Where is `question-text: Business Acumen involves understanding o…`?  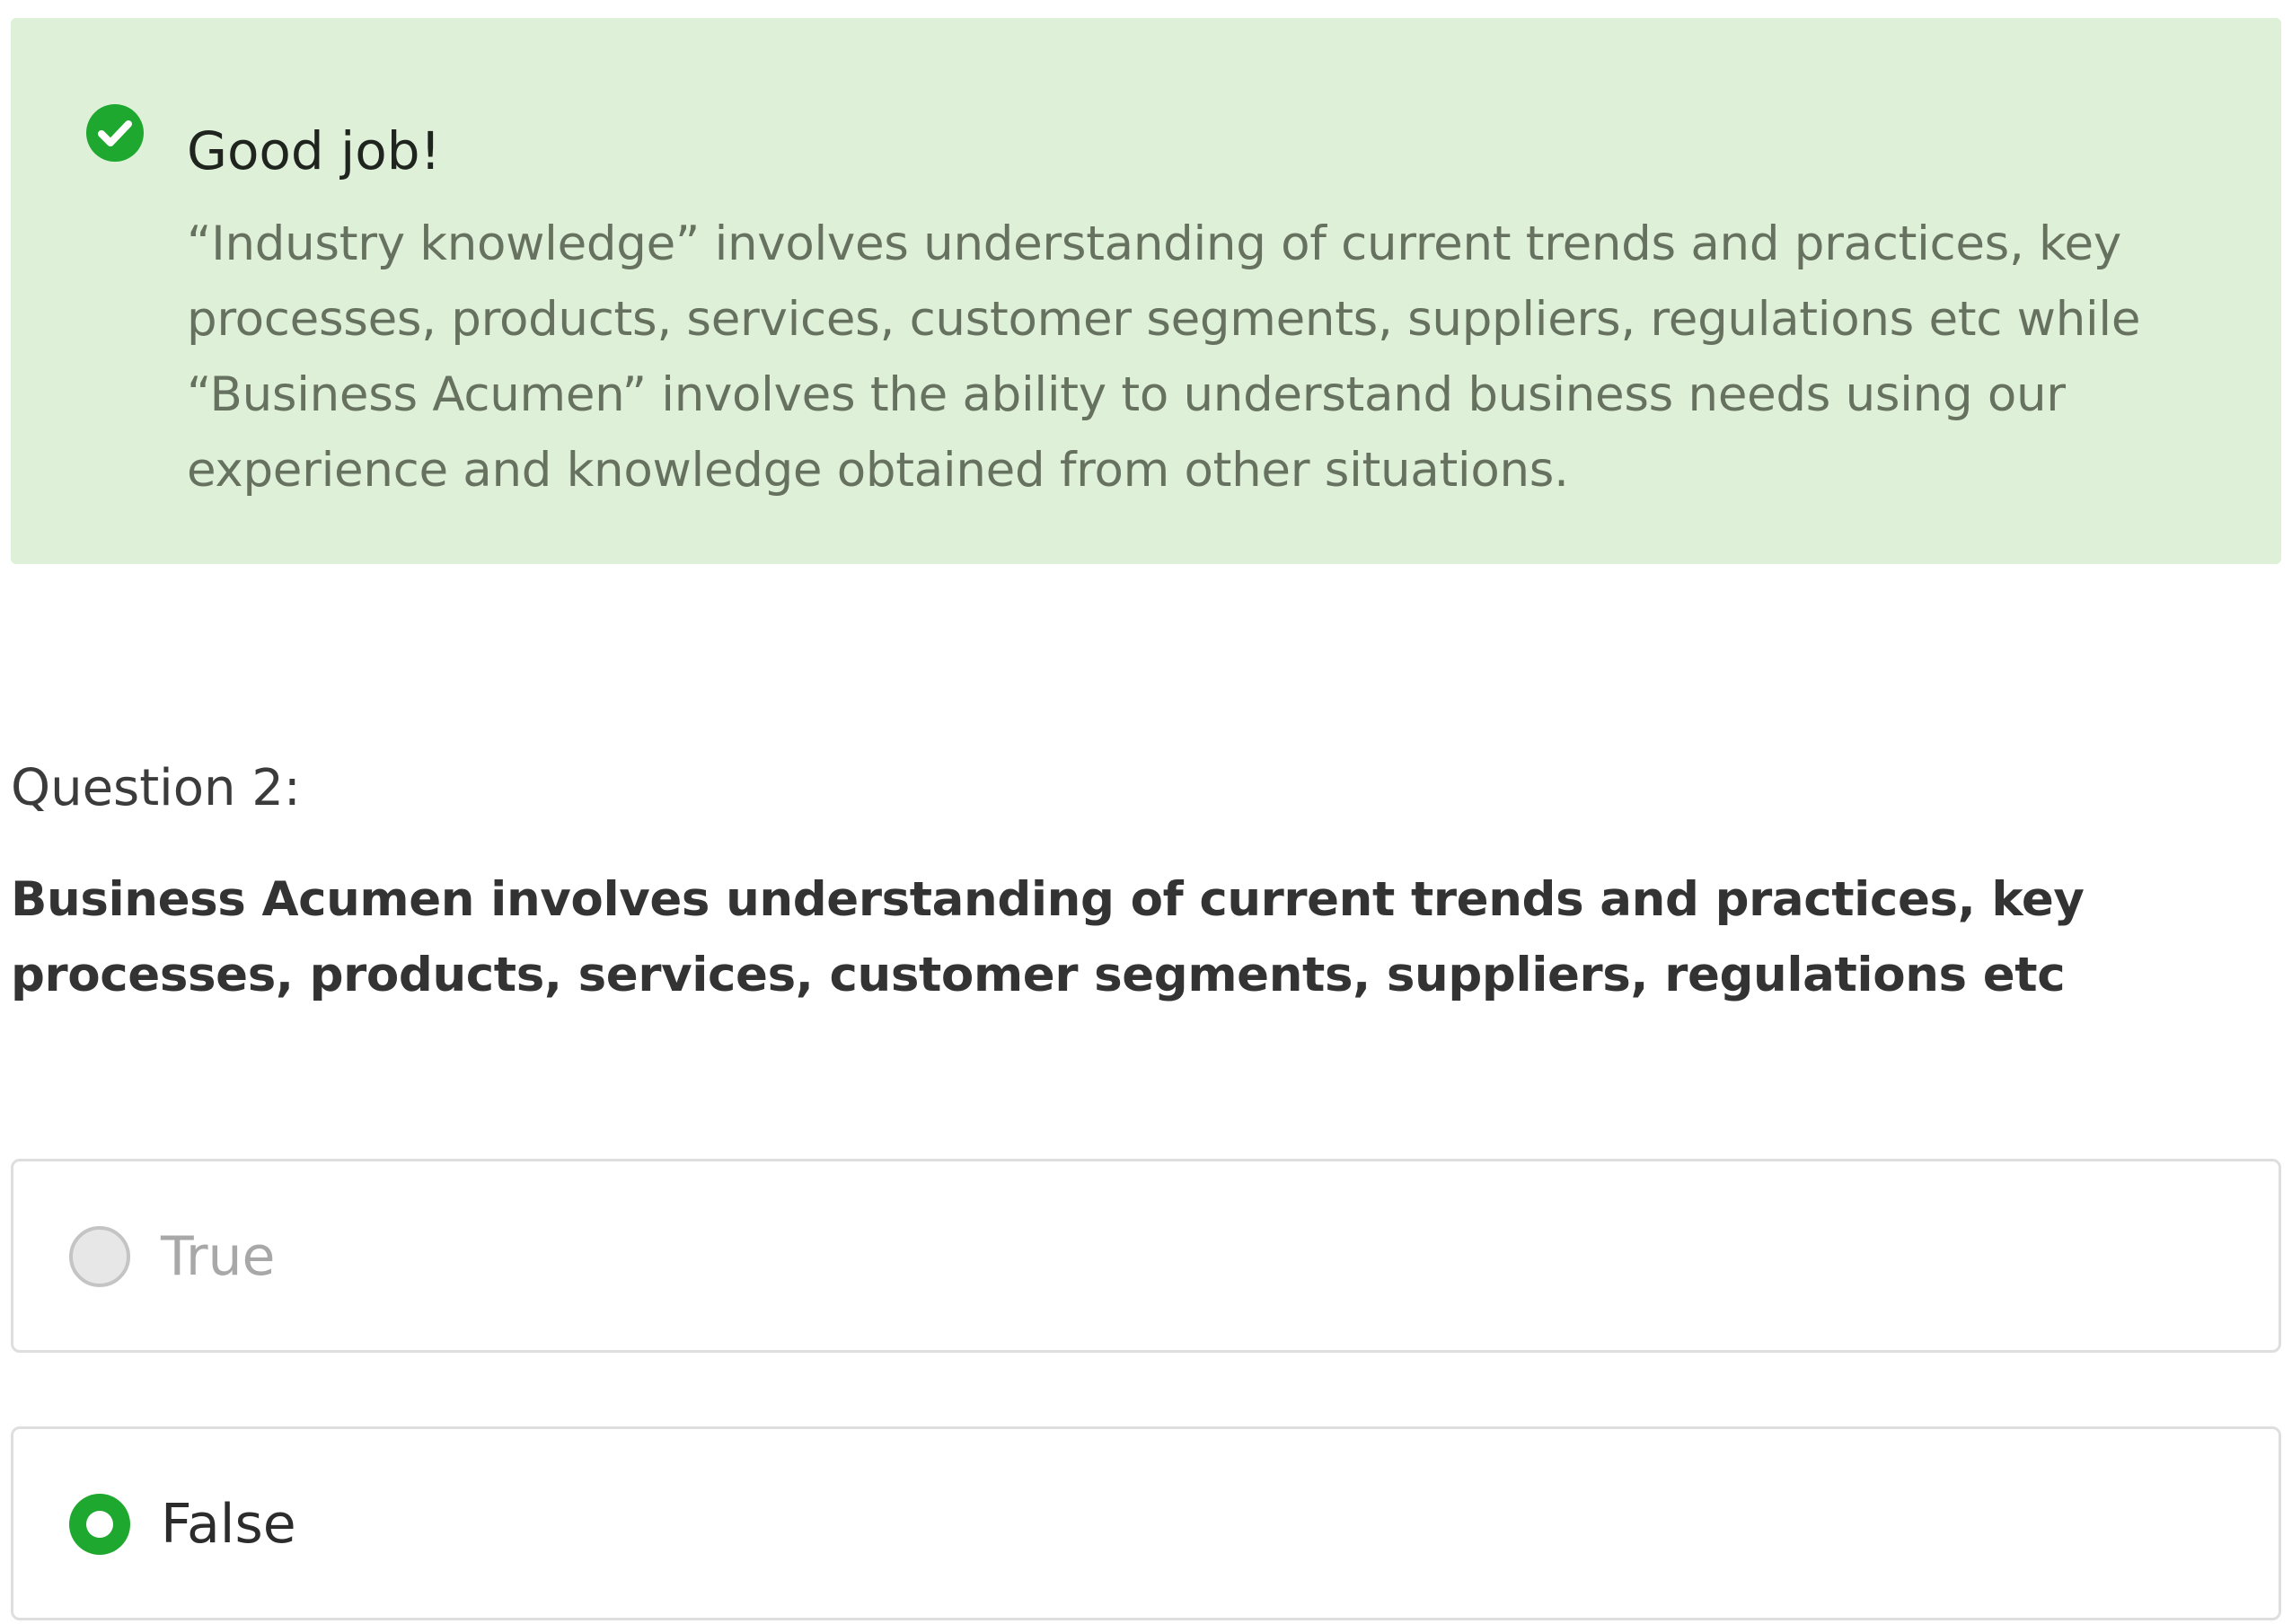
question-text: Business Acumen involves understanding o… is located at coordinates (1048, 937).